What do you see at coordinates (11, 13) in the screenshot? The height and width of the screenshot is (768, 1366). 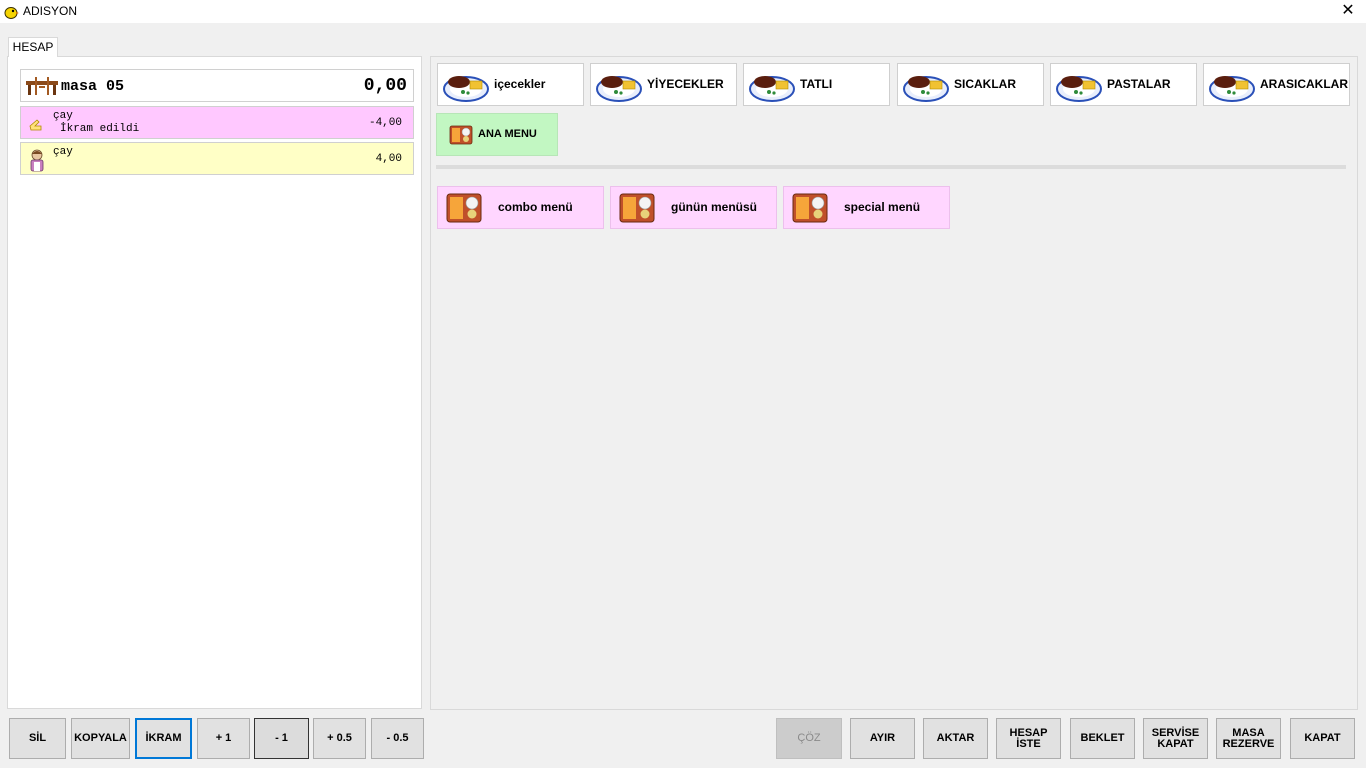 I see `chick-icon` at bounding box center [11, 13].